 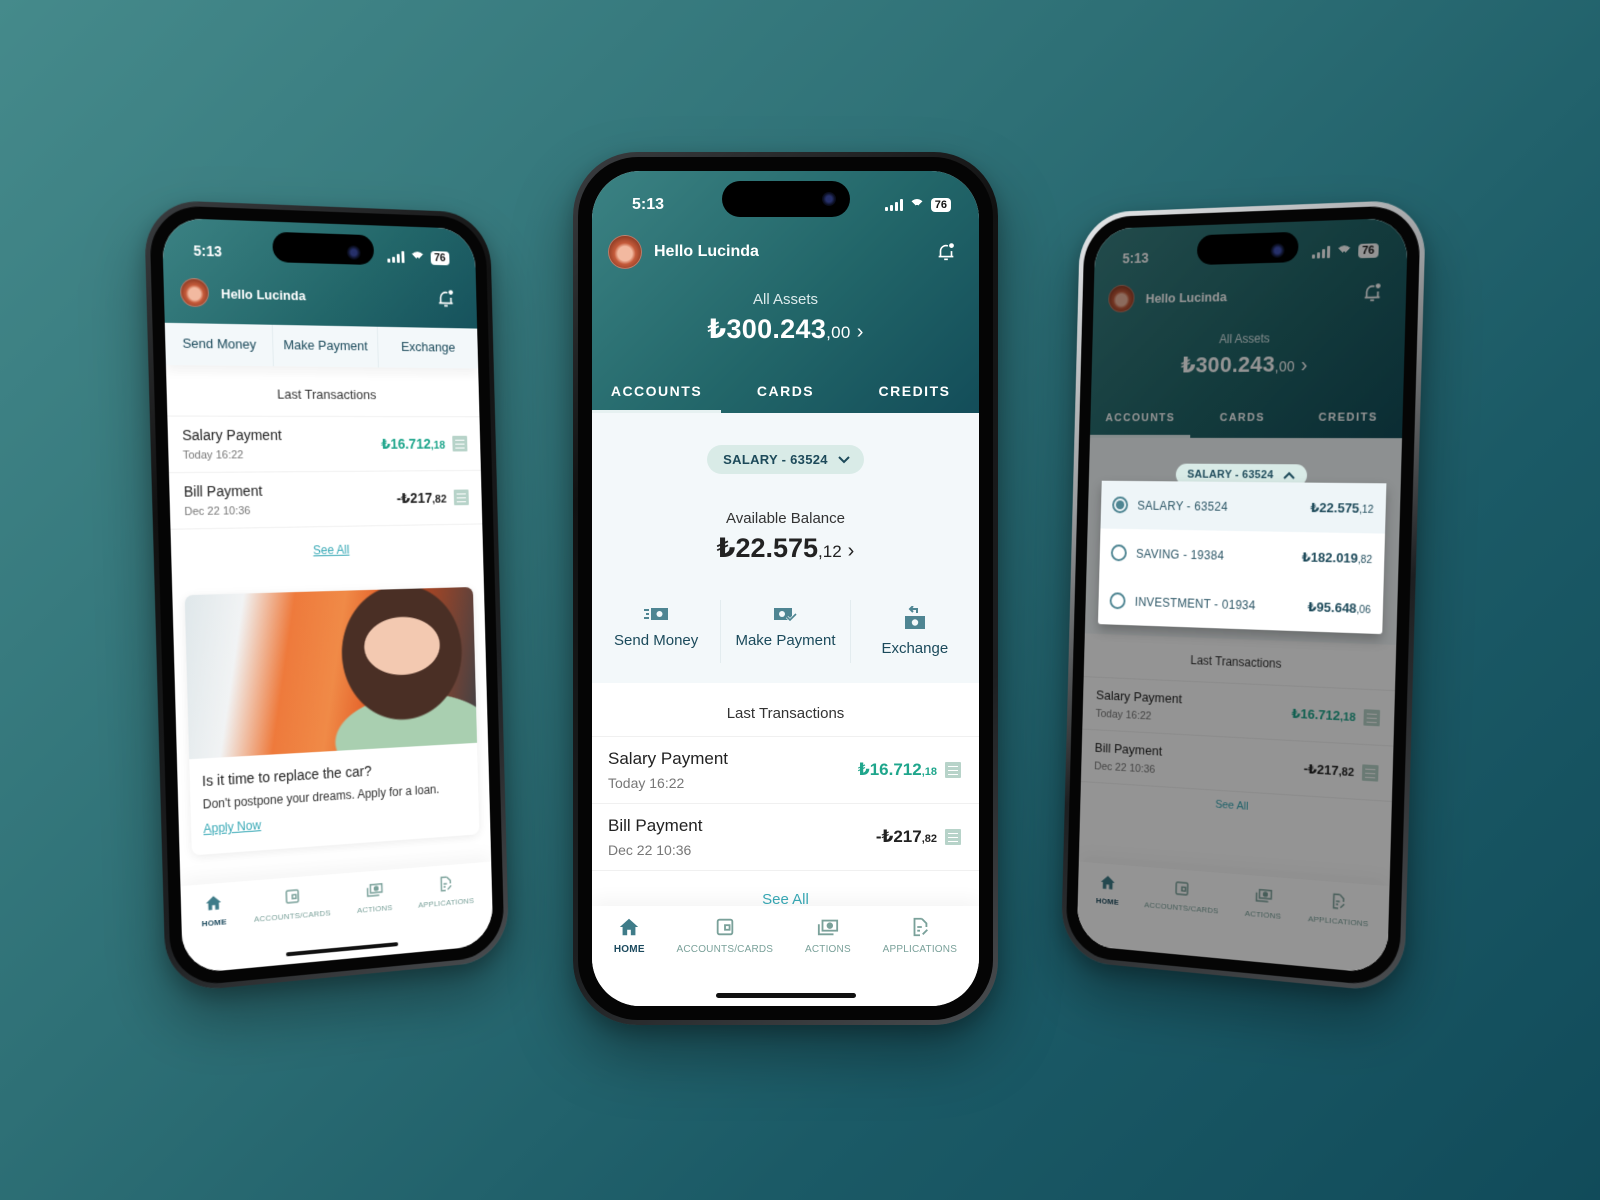 I want to click on action-buttons: Send Money Make Payment Exchange, so click(x=785, y=641).